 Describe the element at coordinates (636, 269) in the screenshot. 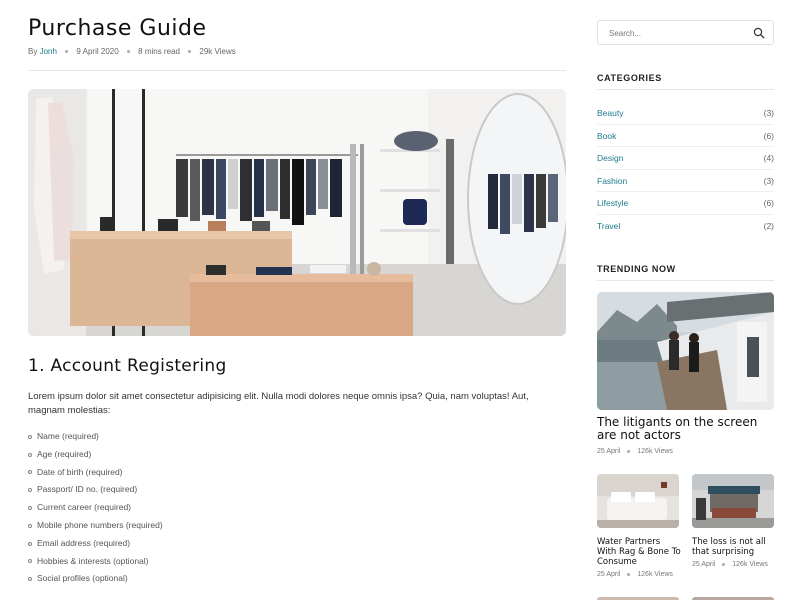

I see `trending-heading: TRENDING NOW` at that location.